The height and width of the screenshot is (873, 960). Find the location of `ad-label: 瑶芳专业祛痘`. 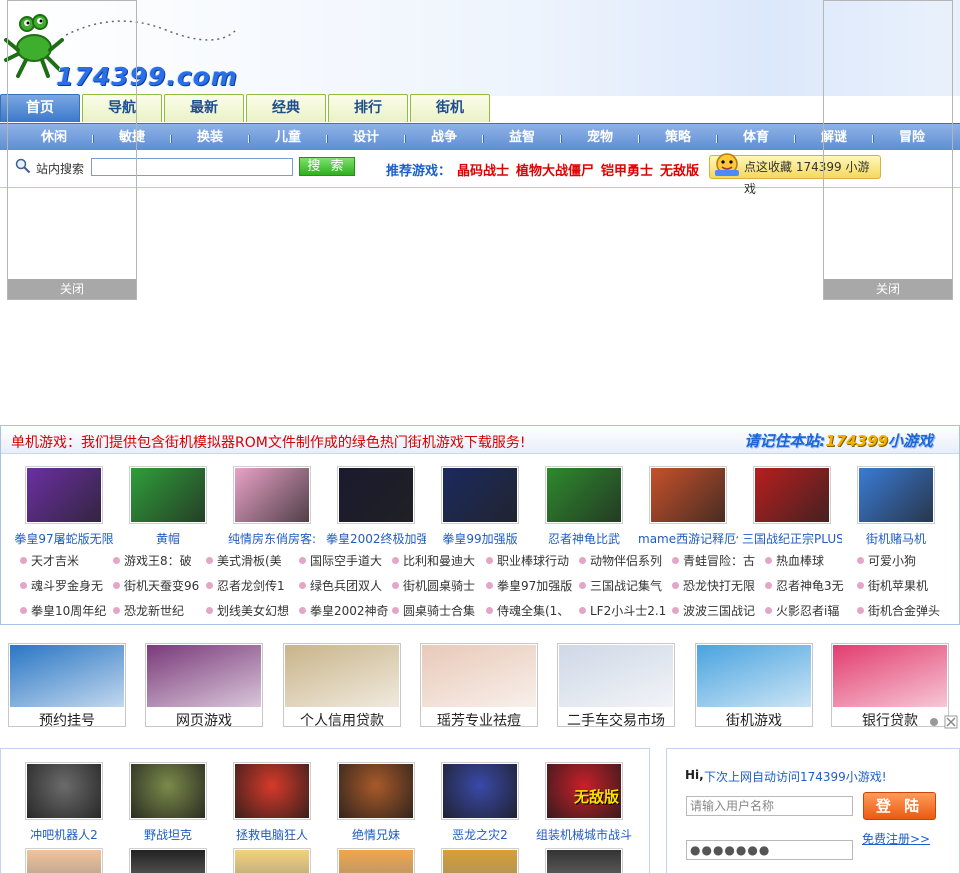

ad-label: 瑶芳专业祛痘 is located at coordinates (479, 720).